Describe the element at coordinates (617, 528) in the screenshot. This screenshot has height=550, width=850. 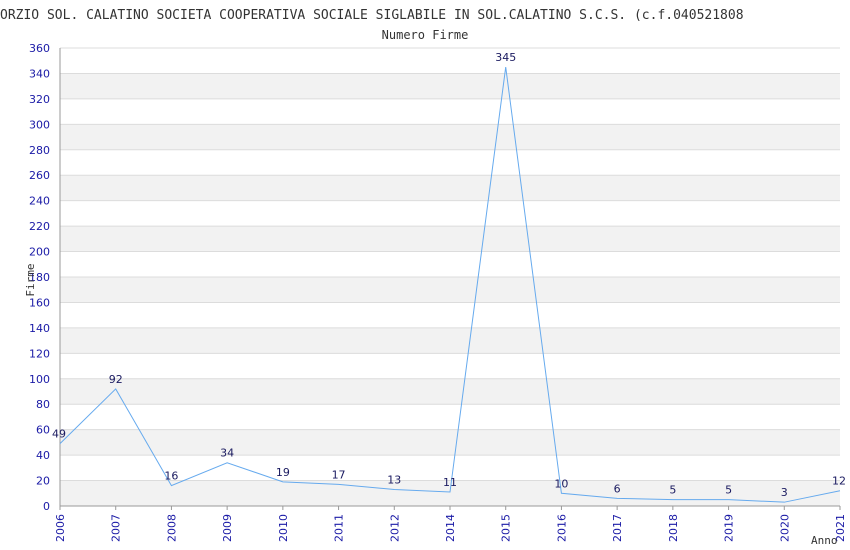
I see `x-tick-label: 2017` at that location.